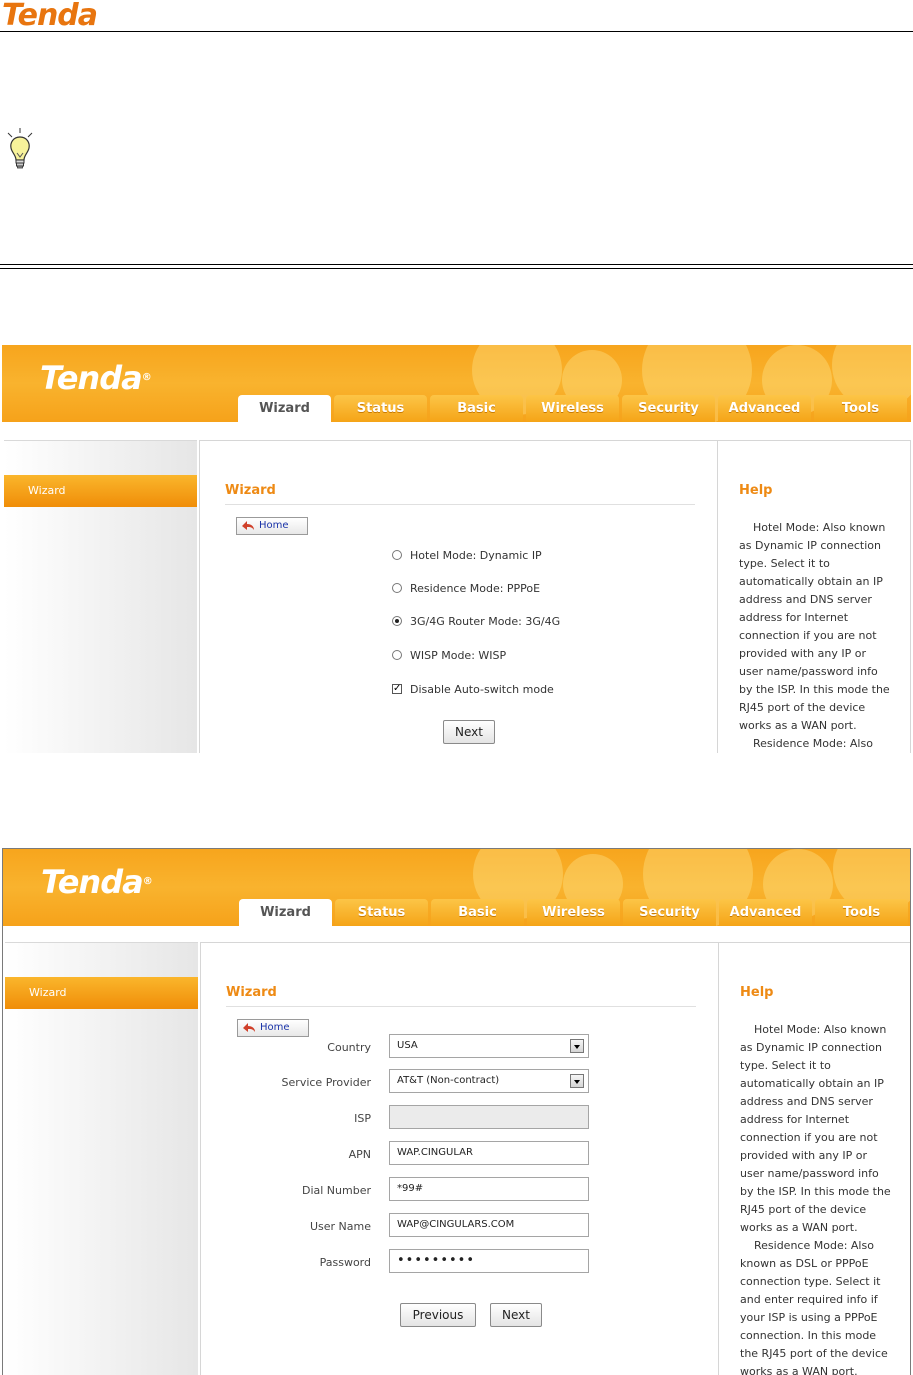 The width and height of the screenshot is (913, 1375). Describe the element at coordinates (349, 1047) in the screenshot. I see `country-label: Country` at that location.